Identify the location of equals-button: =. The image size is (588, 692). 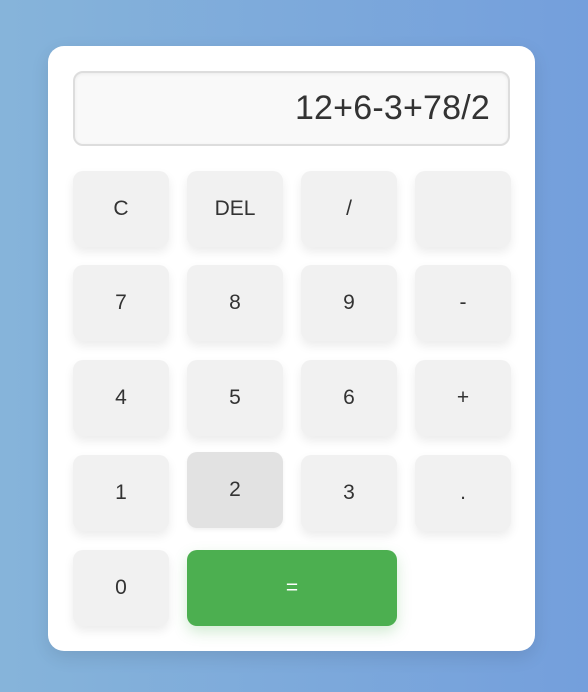
(292, 588).